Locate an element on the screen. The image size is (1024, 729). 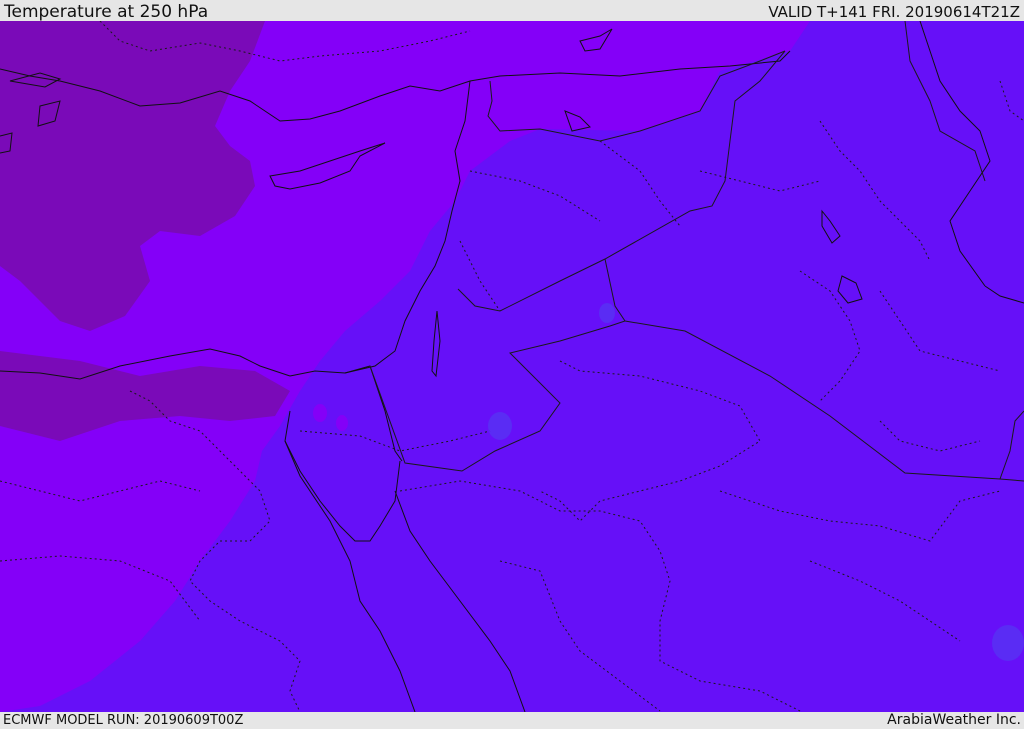
credit: ArabiaWeather Inc. is located at coordinates (954, 720).